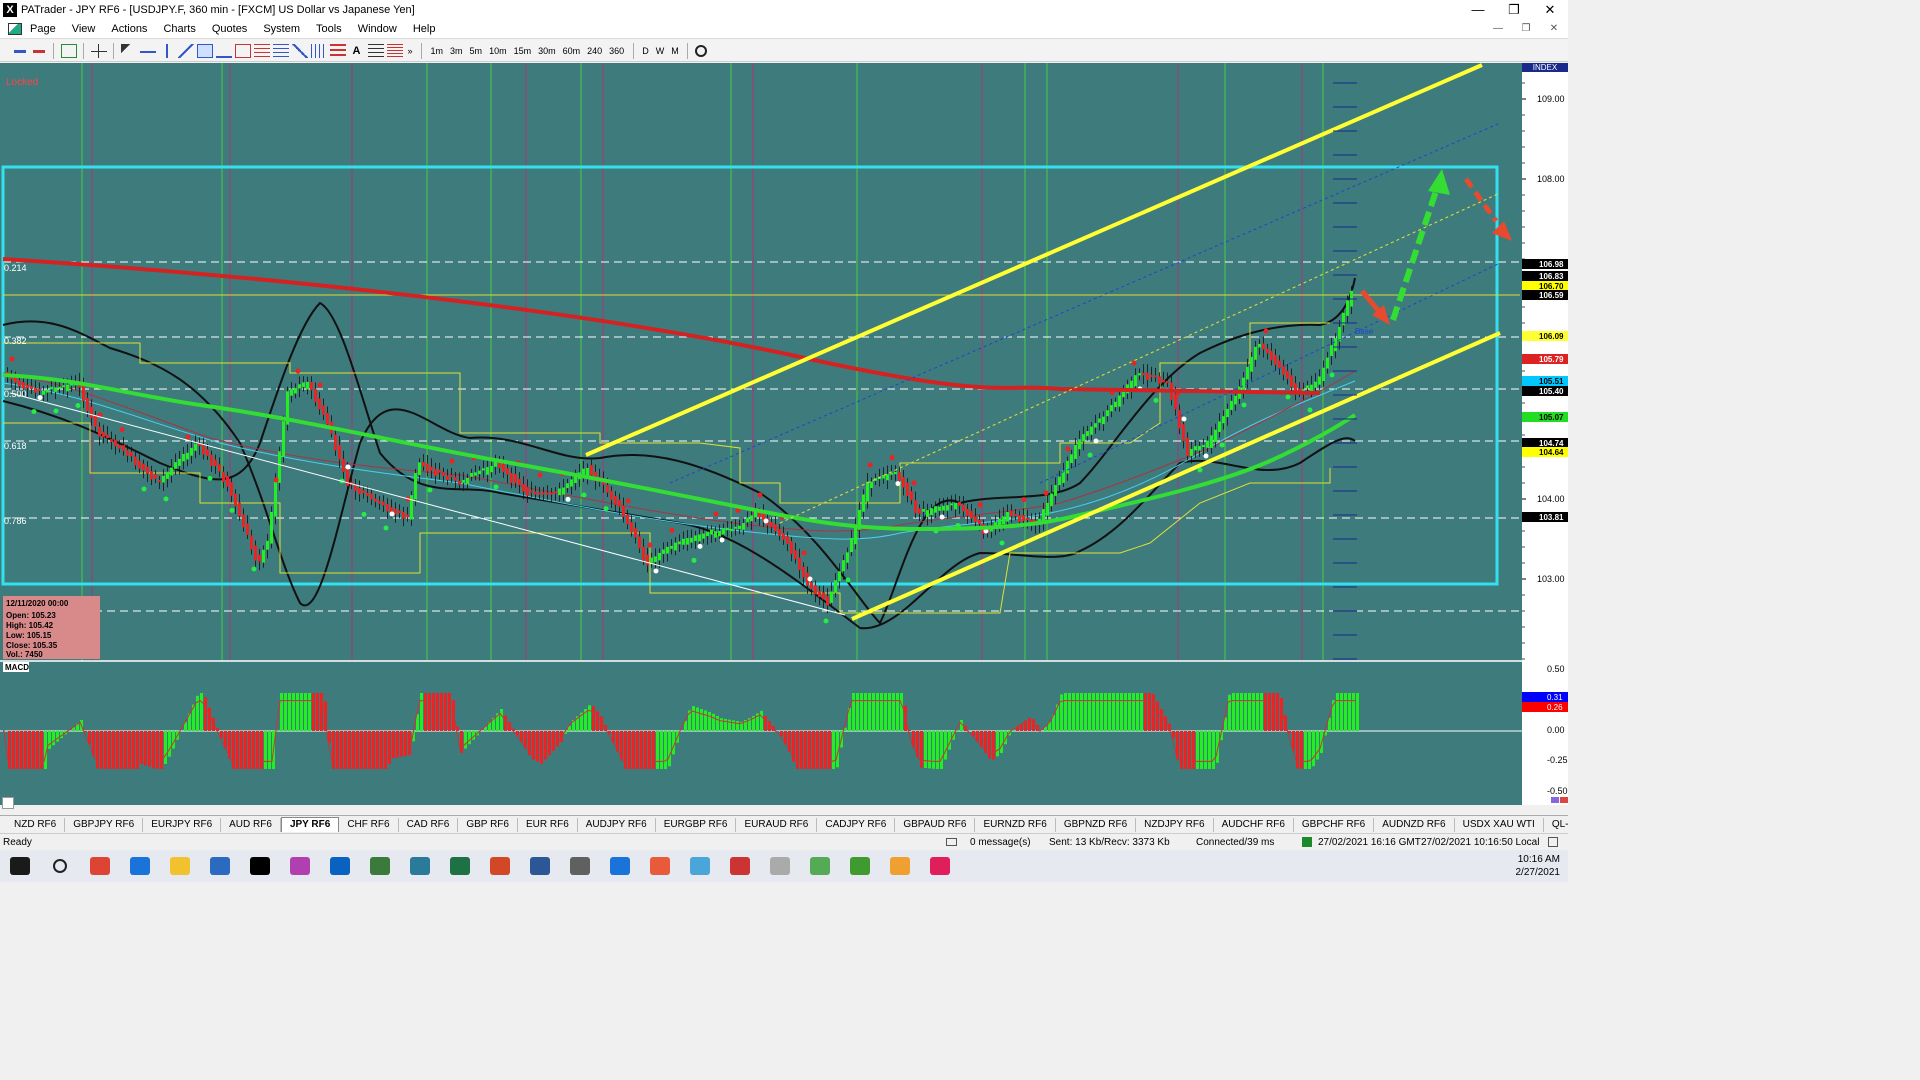  I want to click on menu-window: Window, so click(377, 29).